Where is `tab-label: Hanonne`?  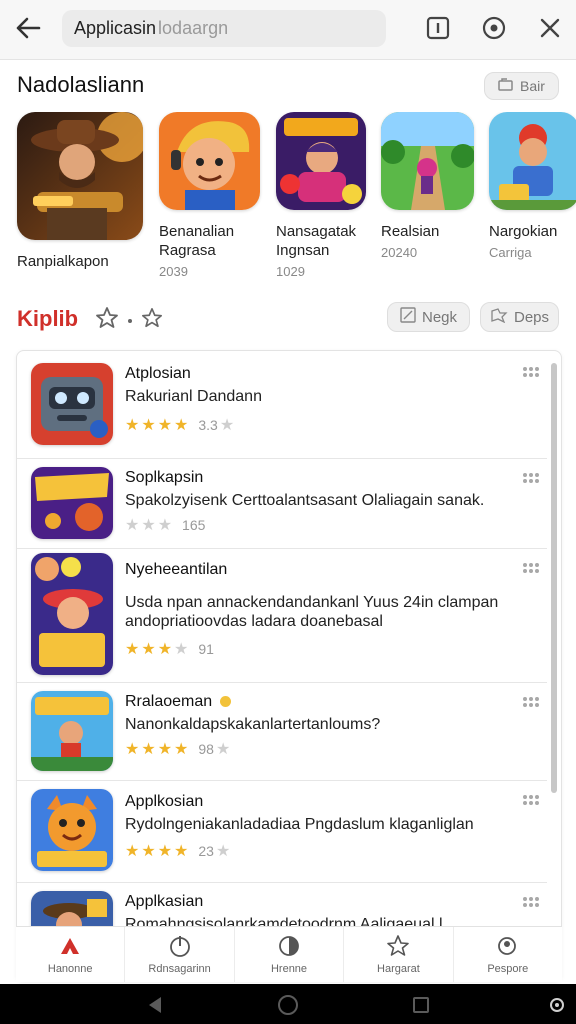
tab-label: Hanonne is located at coordinates (70, 969).